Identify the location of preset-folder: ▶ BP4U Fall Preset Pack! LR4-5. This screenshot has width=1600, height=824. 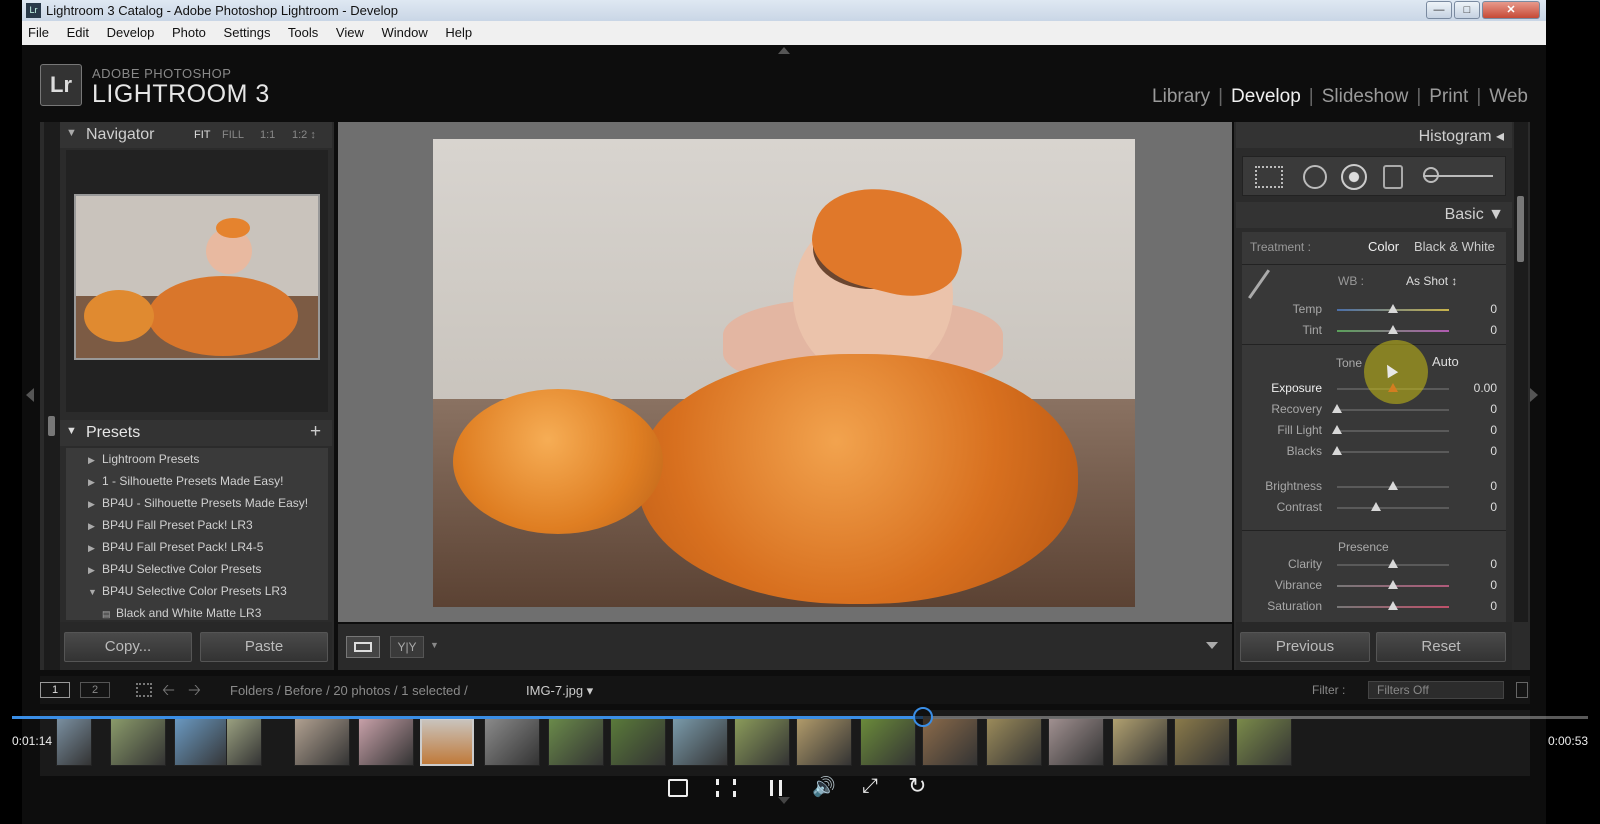
(197, 547).